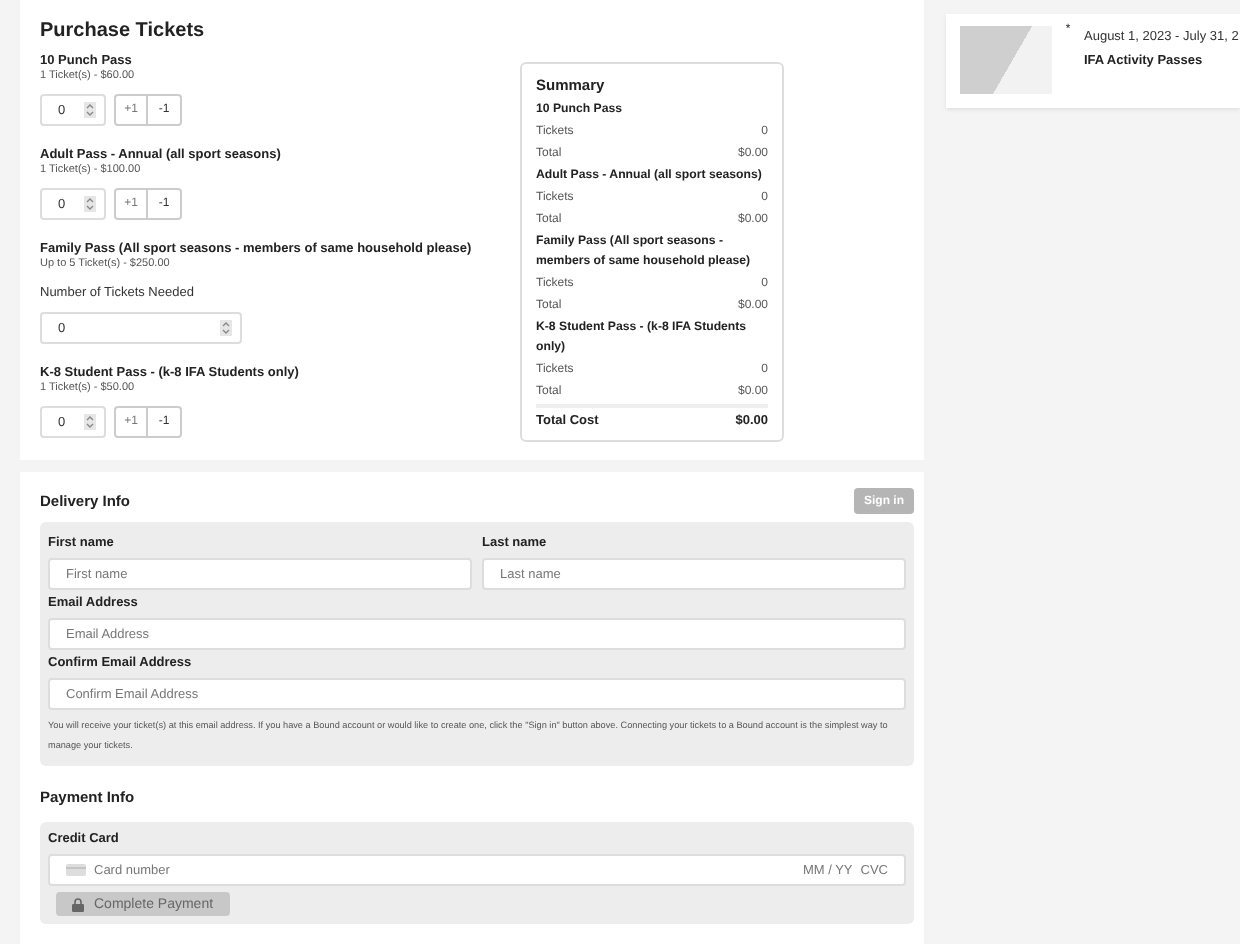  Describe the element at coordinates (78, 904) in the screenshot. I see `lock-icon` at that location.